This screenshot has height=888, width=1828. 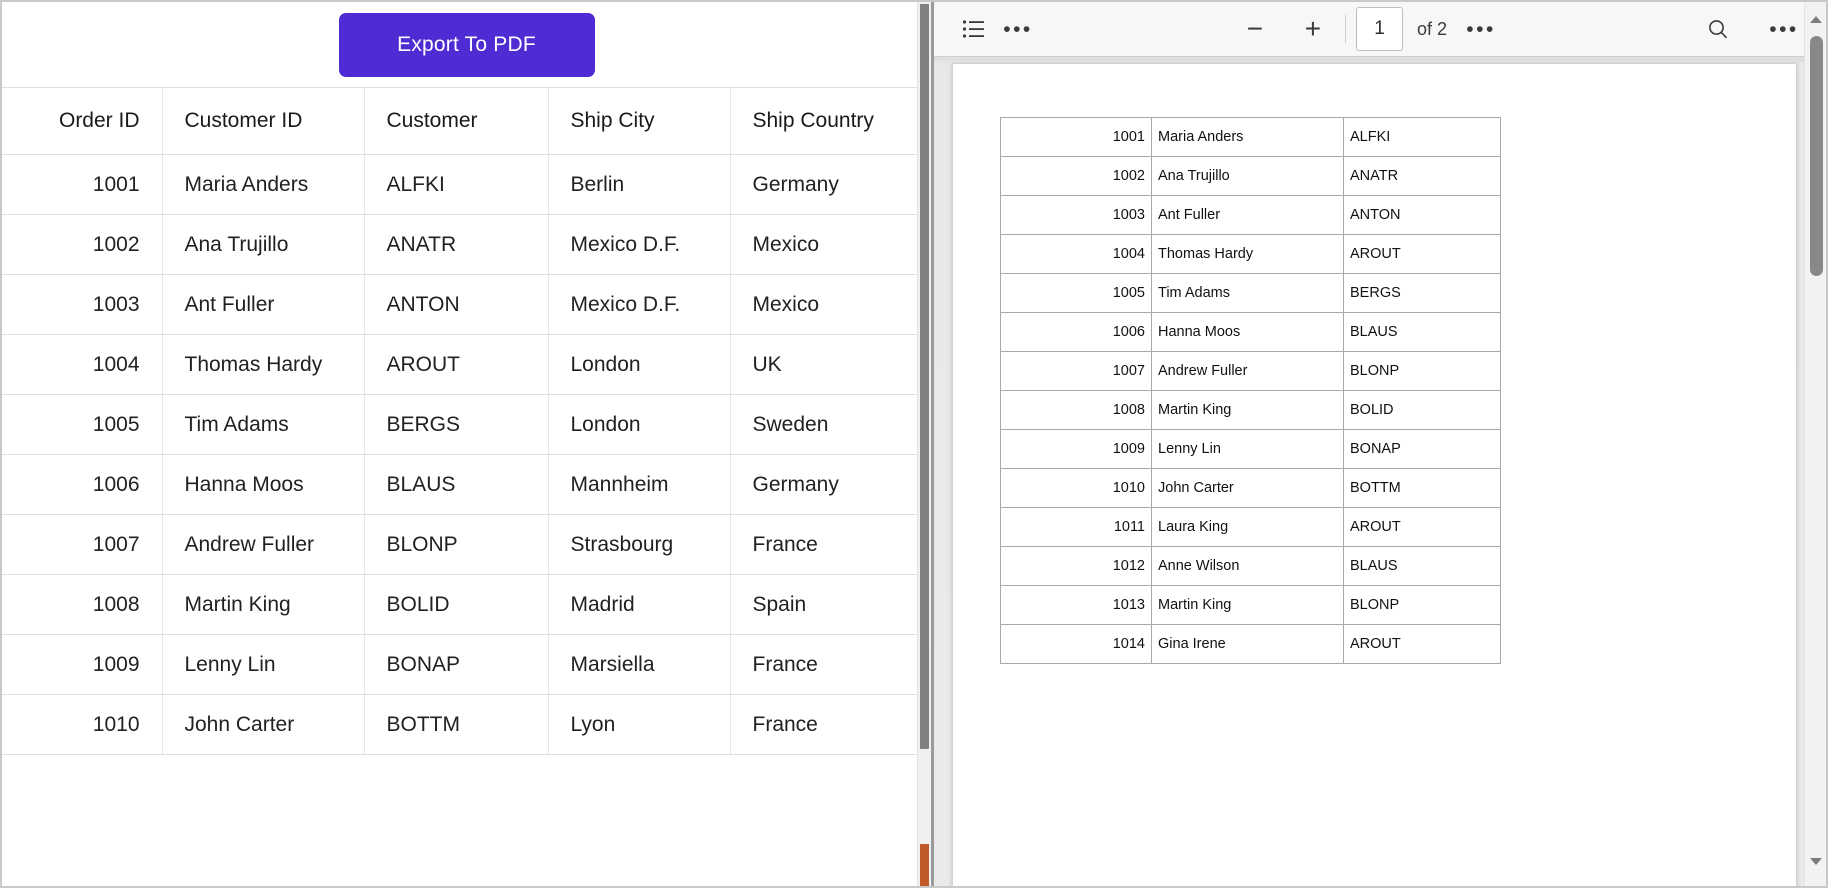 What do you see at coordinates (1250, 605) in the screenshot?
I see `pdf-table-row: 1013 Martin King BLONP` at bounding box center [1250, 605].